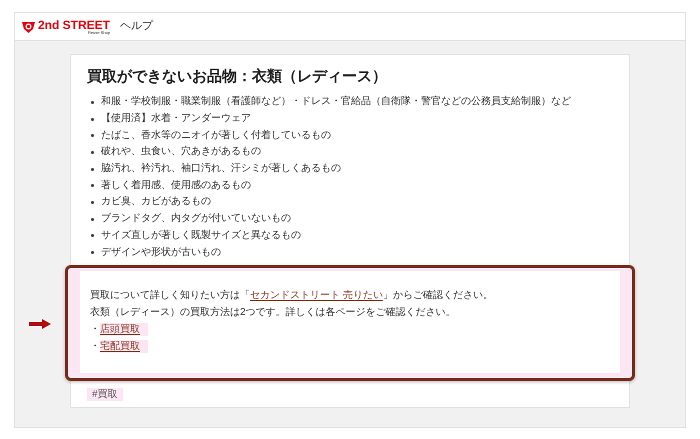 This screenshot has height=439, width=700. I want to click on list-item: ブランドタグ、内タグが付いていないもの, so click(196, 219).